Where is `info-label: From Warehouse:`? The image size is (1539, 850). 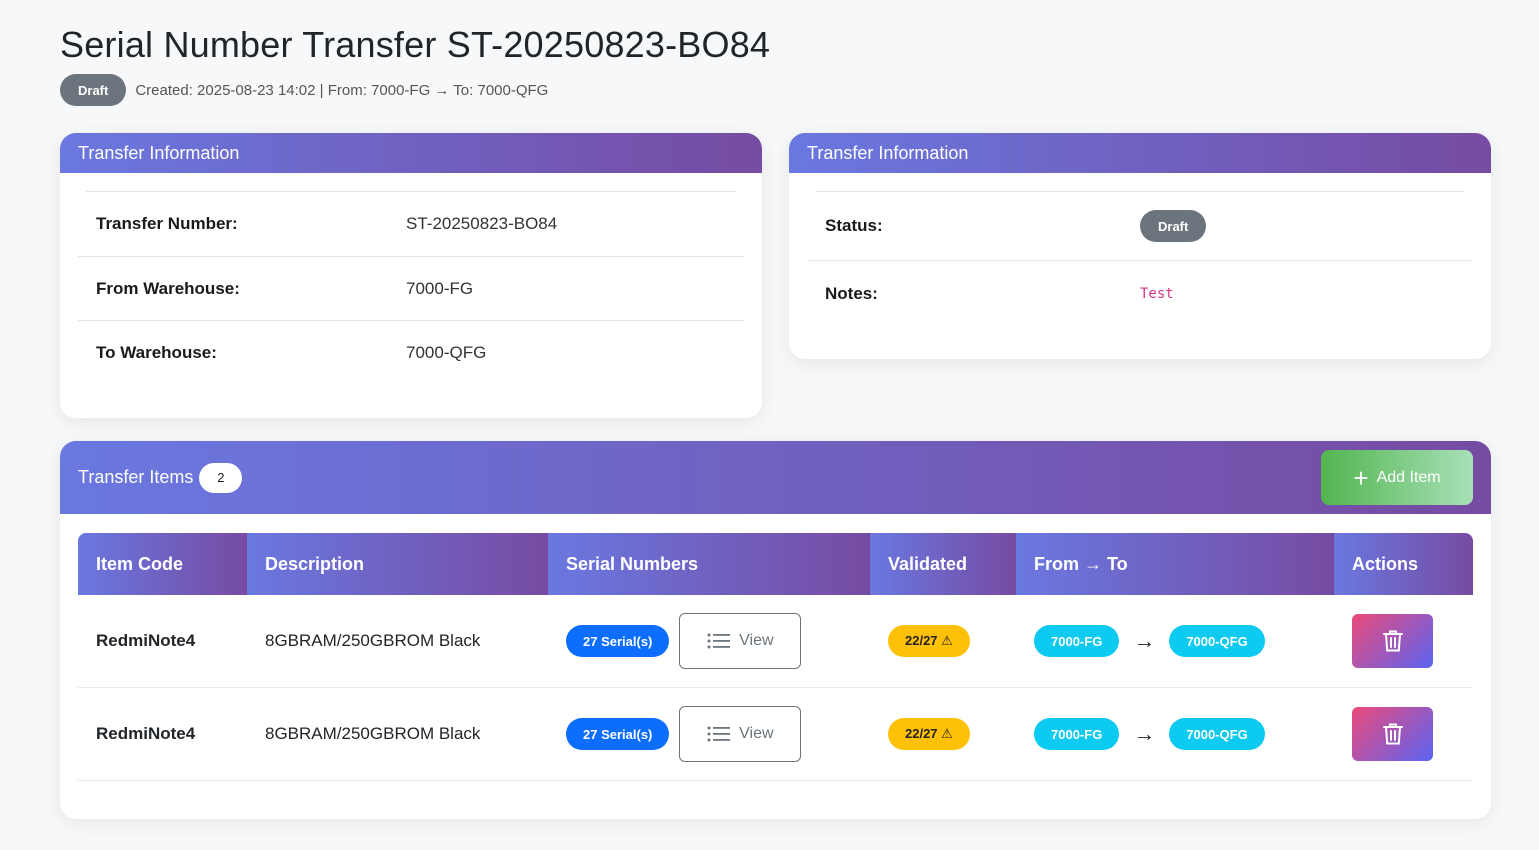 info-label: From Warehouse: is located at coordinates (168, 288).